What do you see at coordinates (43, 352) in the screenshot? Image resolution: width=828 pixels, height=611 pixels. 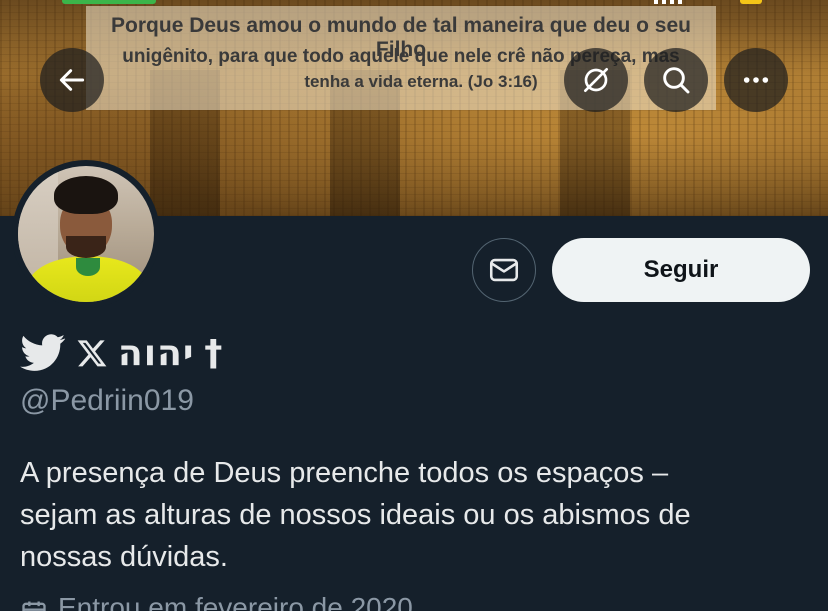 I see `bird-icon` at bounding box center [43, 352].